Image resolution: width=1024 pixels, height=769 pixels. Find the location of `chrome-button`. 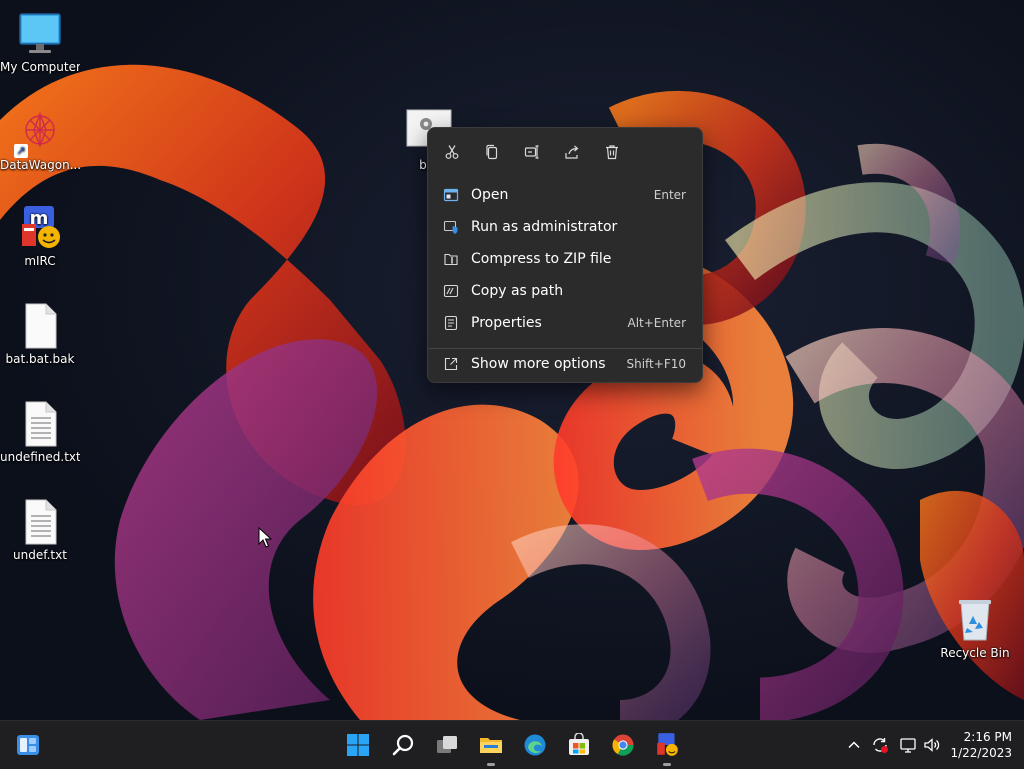

chrome-button is located at coordinates (623, 745).